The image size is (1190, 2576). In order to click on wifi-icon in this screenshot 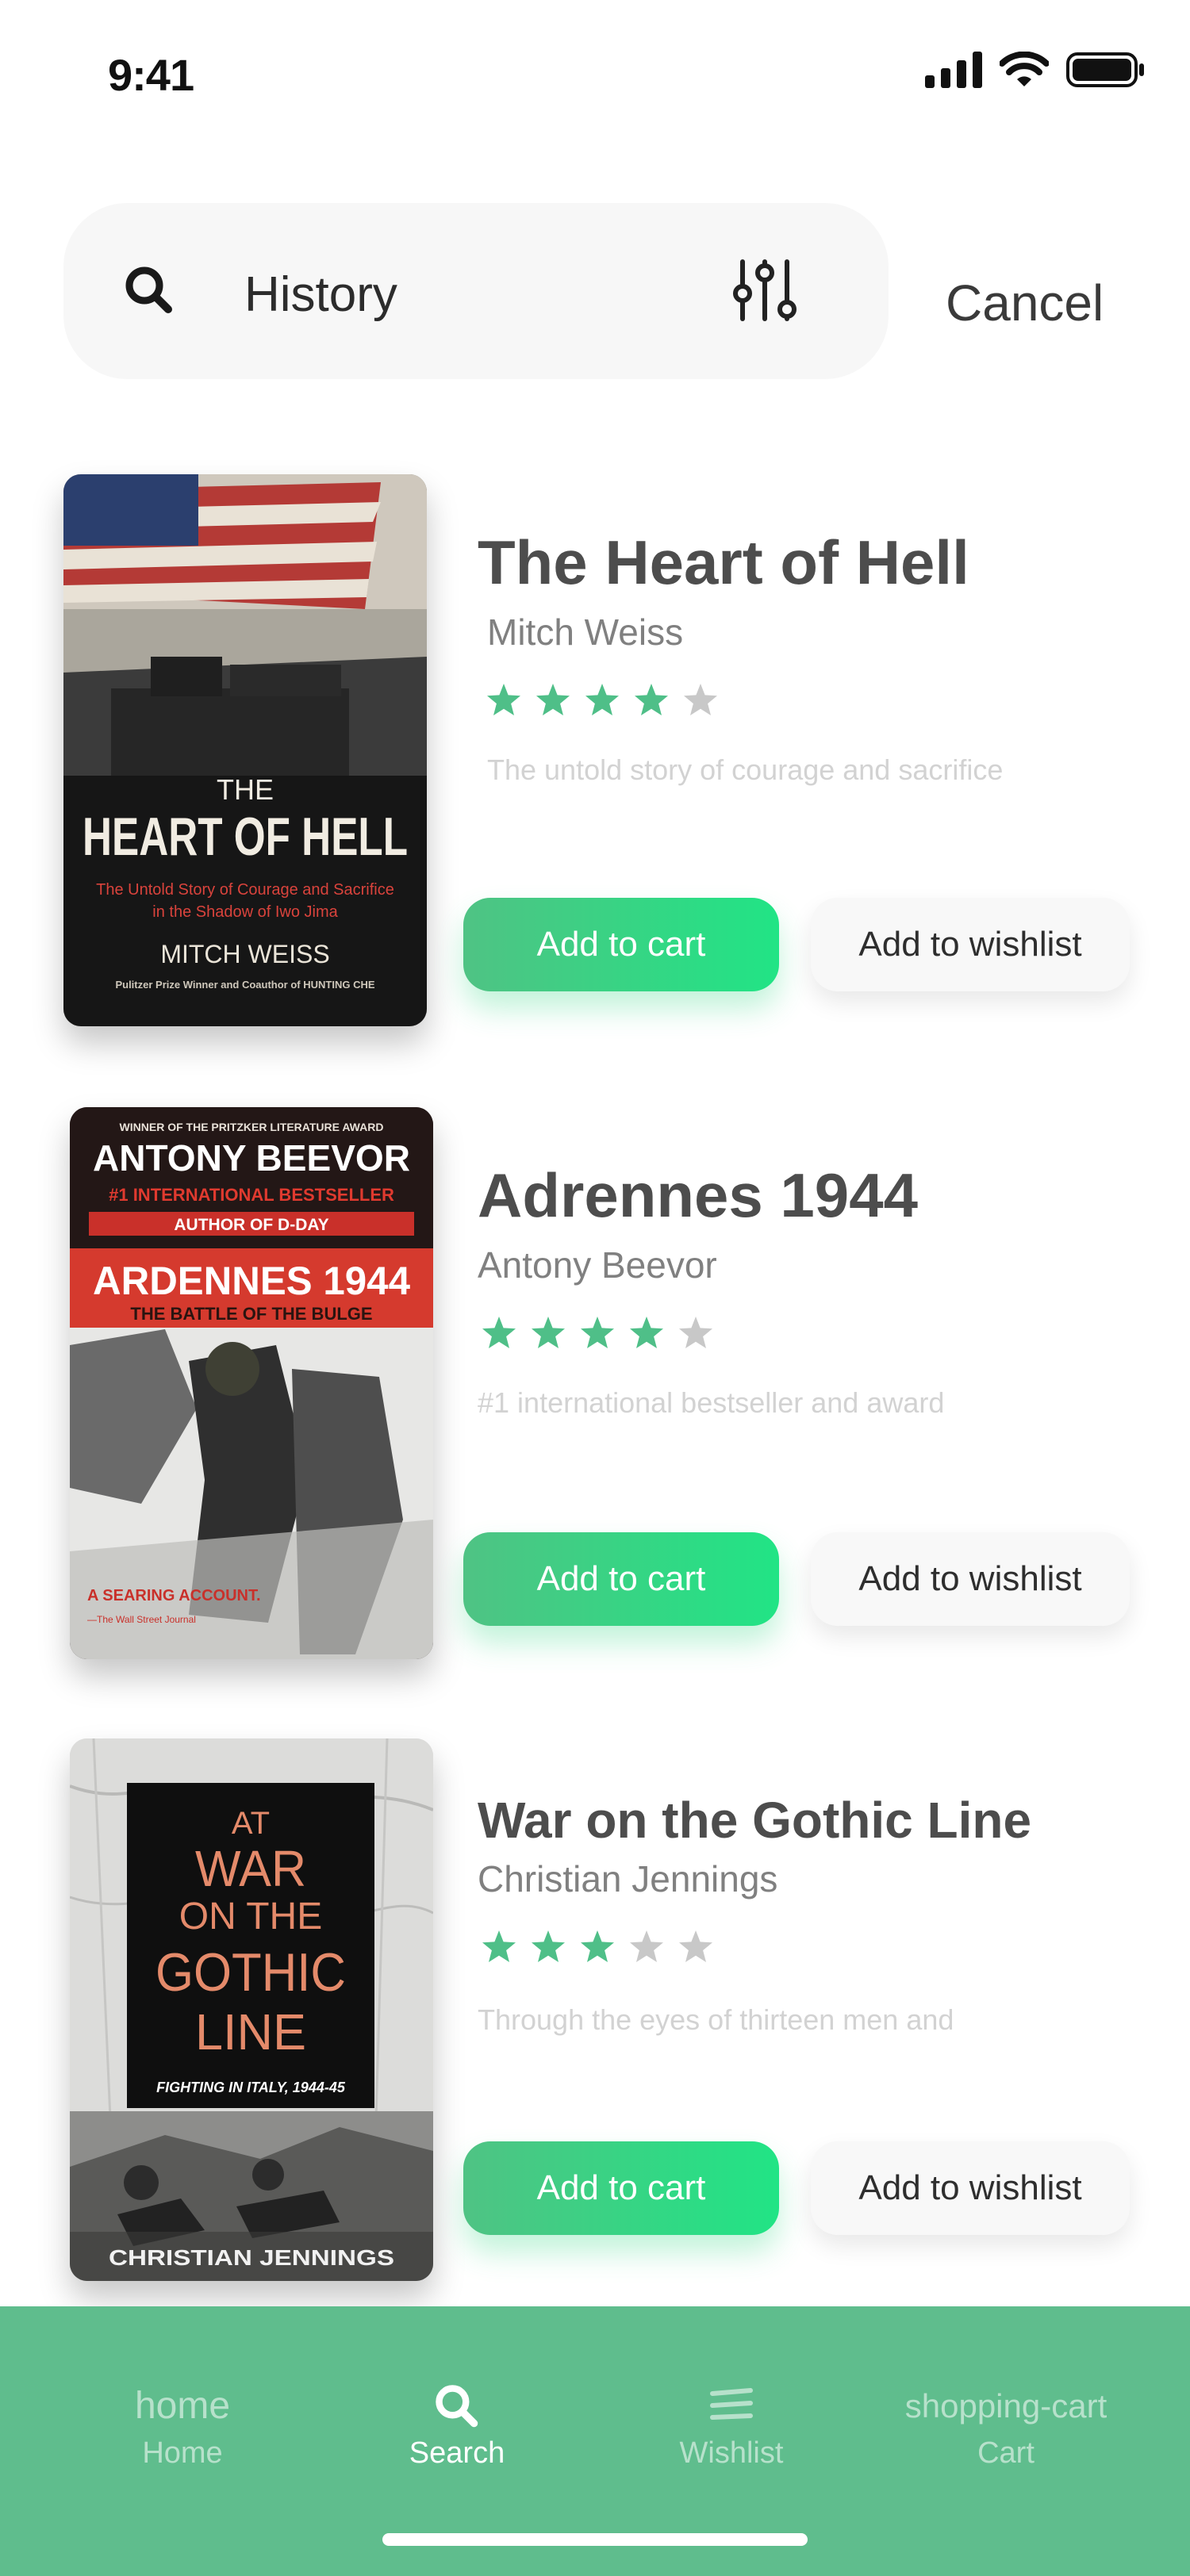, I will do `click(1024, 69)`.